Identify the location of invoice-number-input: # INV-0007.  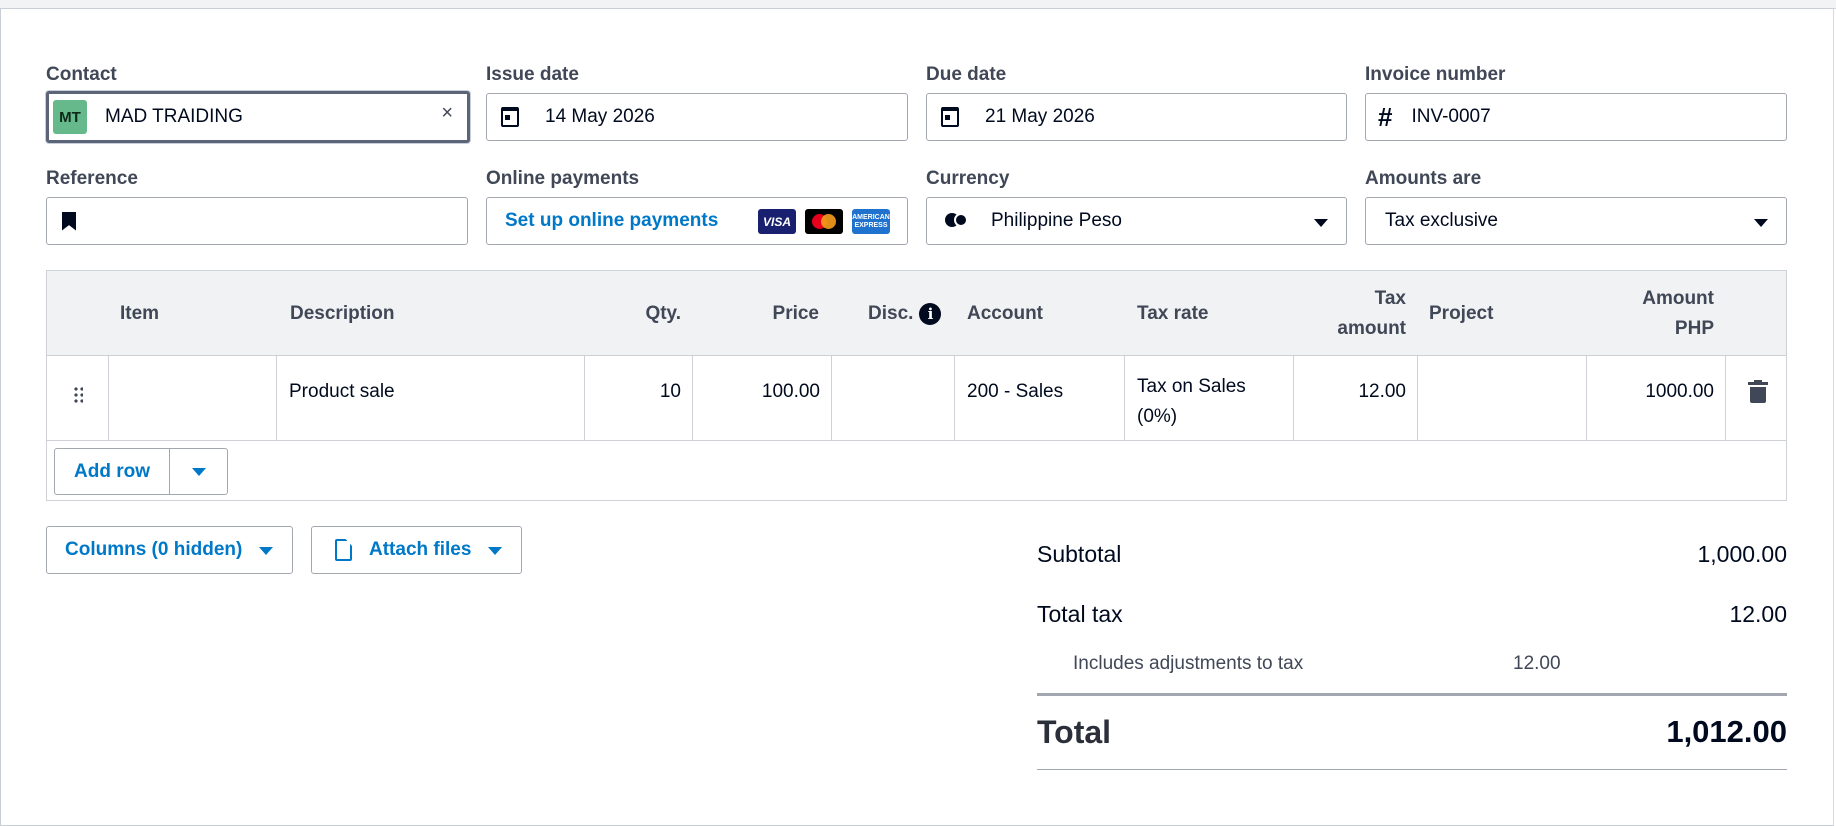
(1576, 117).